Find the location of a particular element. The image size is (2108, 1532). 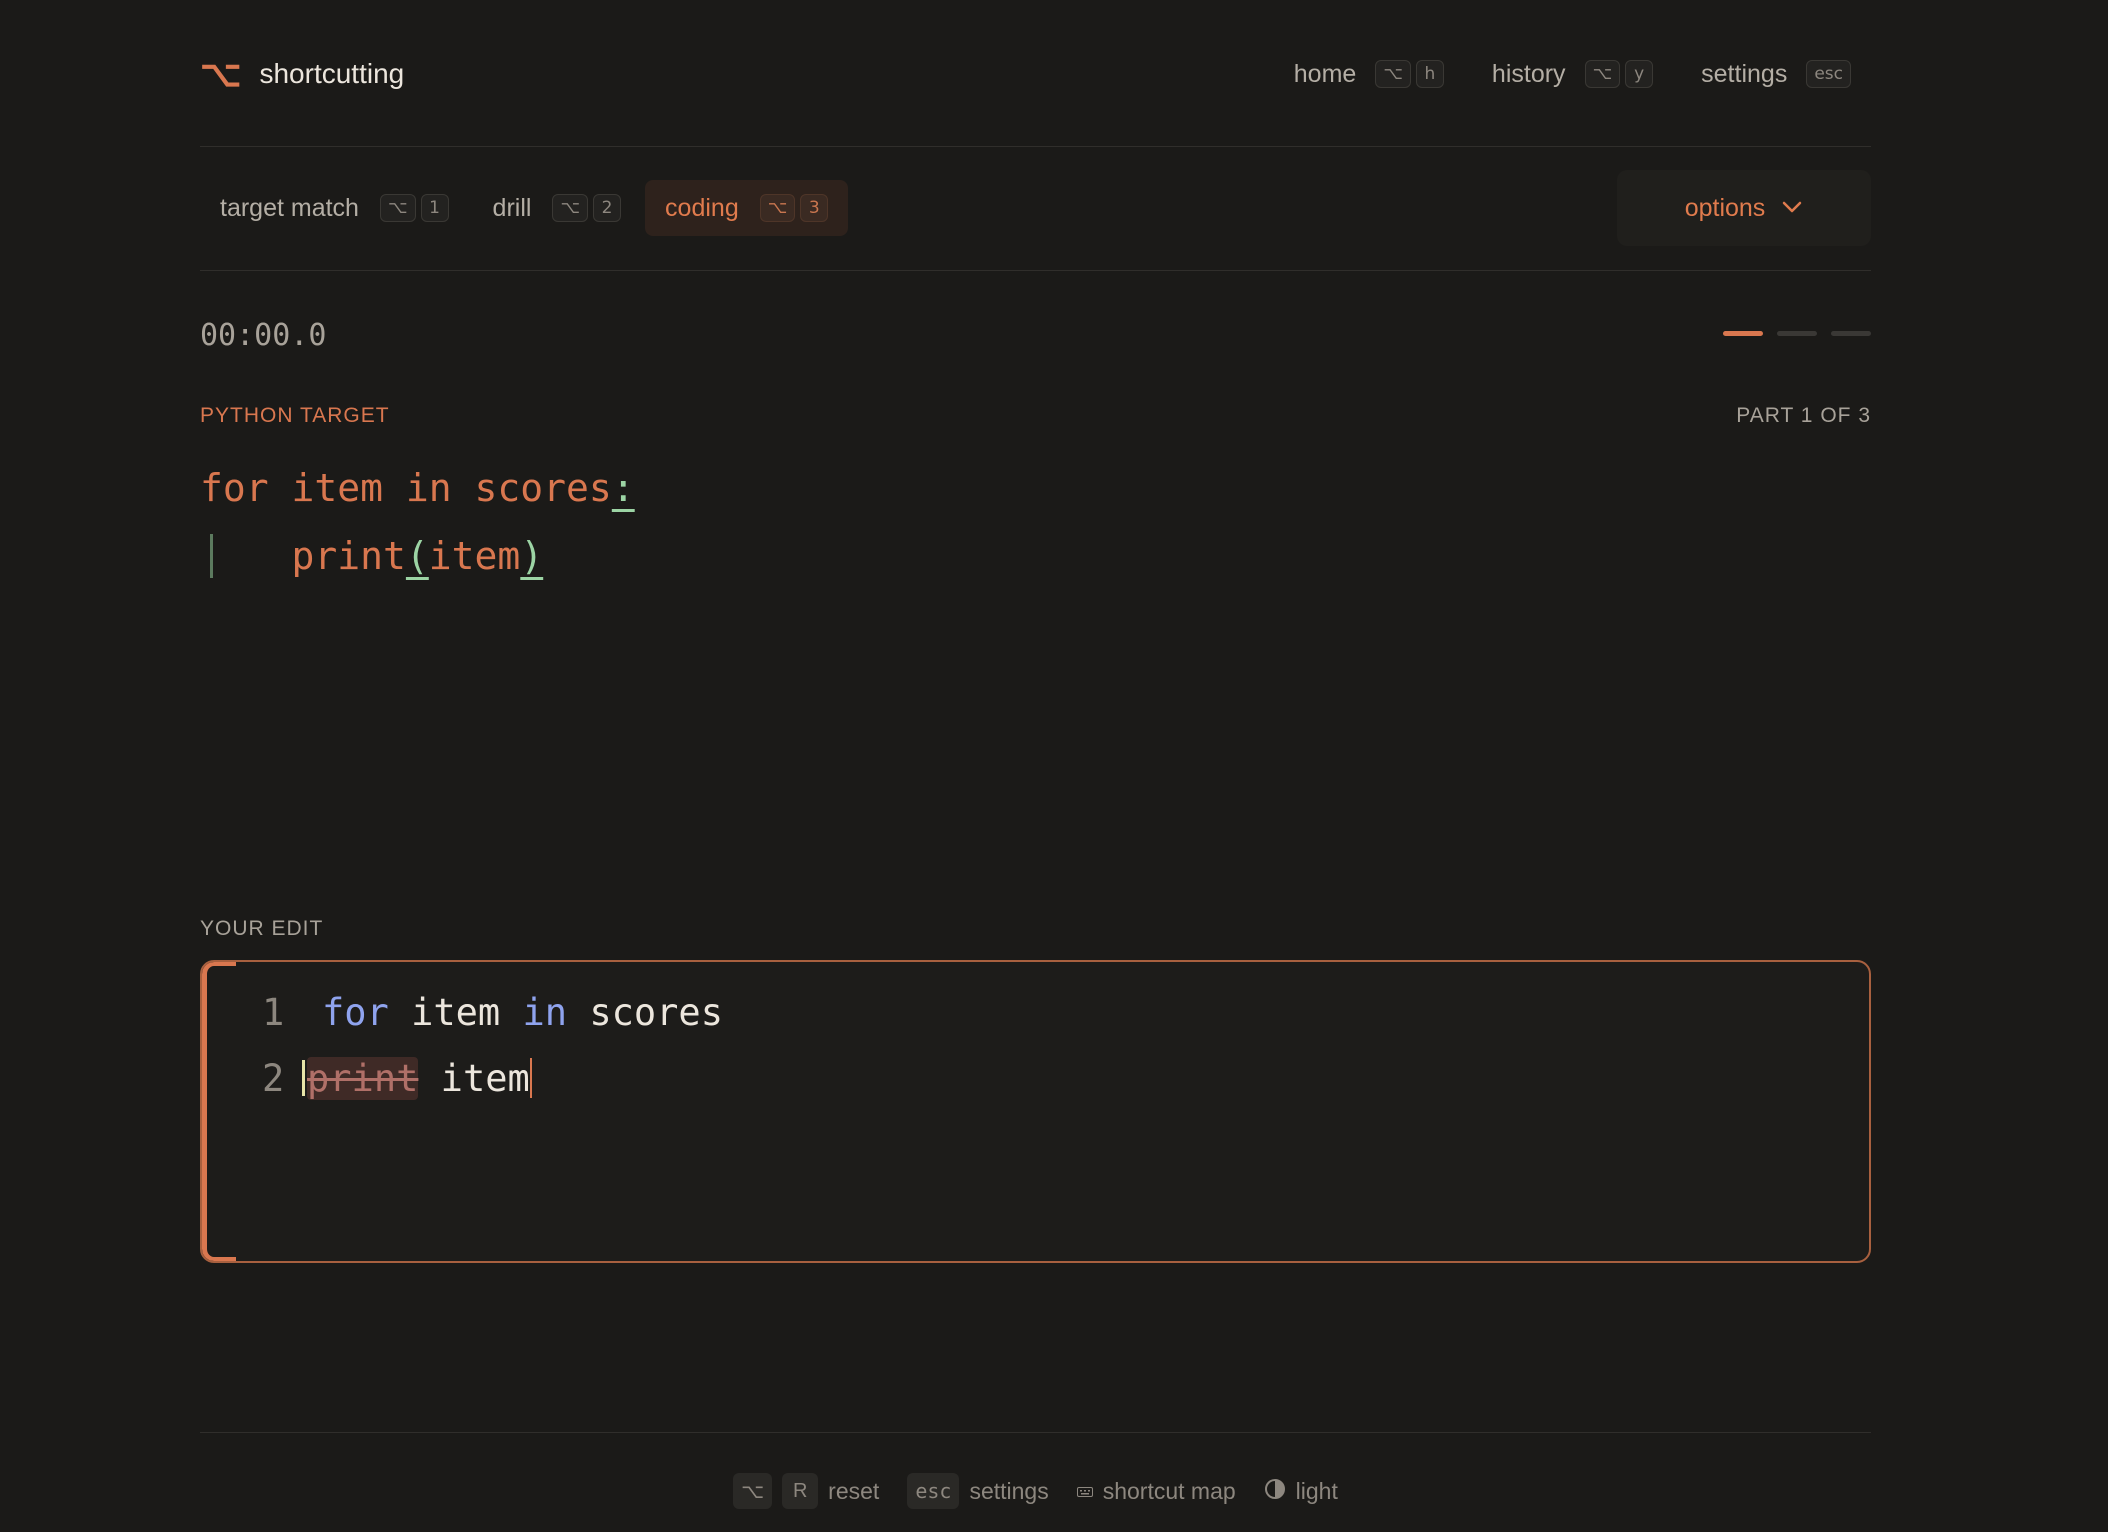

key-2: 2 is located at coordinates (607, 208).